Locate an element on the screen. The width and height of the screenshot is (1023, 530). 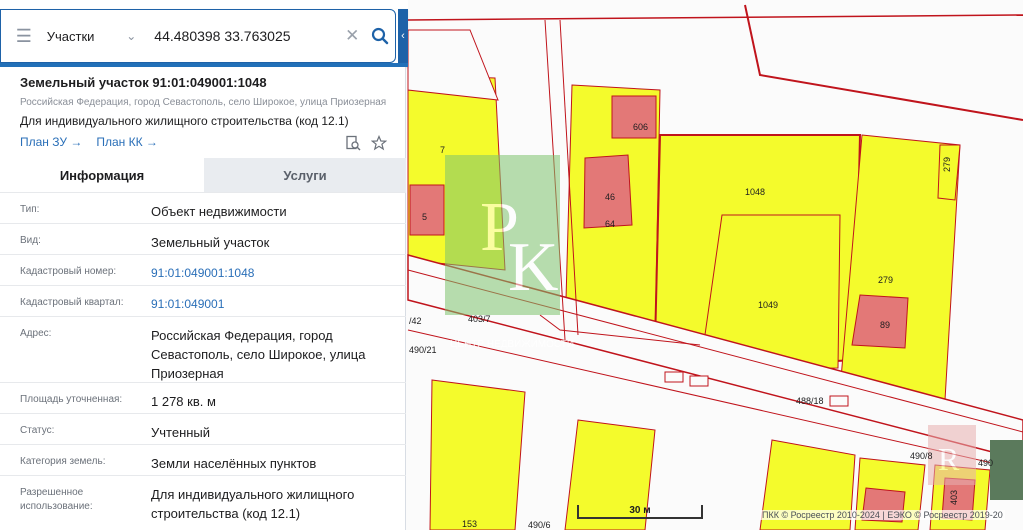
map-label: 64 is located at coordinates (610, 224).